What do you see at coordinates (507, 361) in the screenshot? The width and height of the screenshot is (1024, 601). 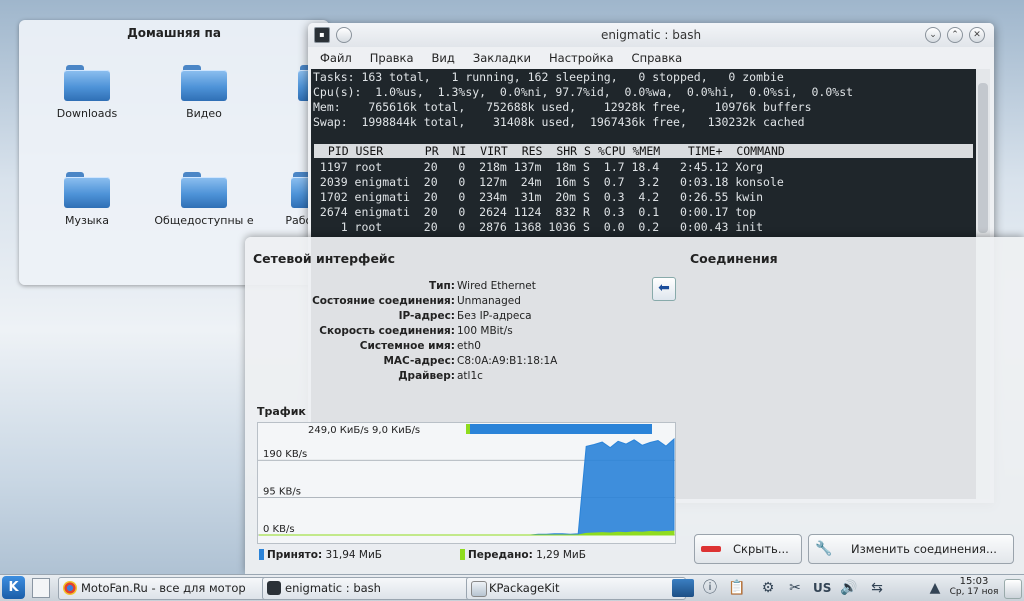 I see `field-value: C8:0A:A9:B1:18:1A` at bounding box center [507, 361].